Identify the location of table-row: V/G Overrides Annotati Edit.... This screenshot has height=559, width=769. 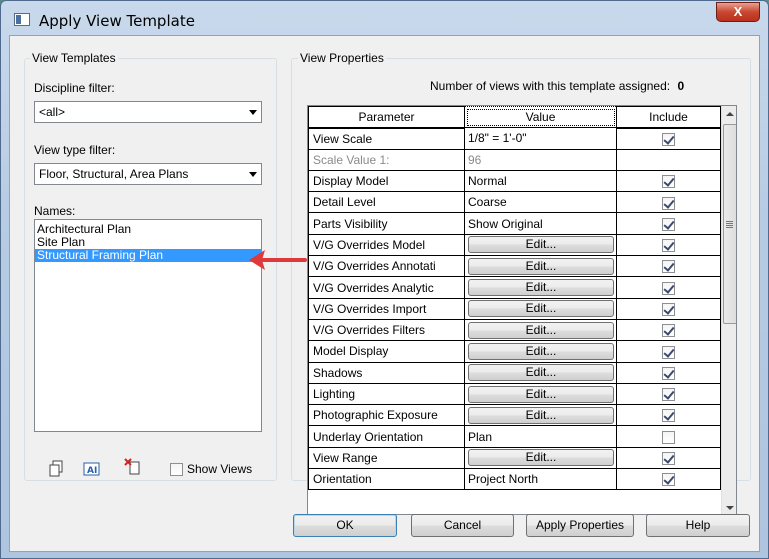
(514, 266).